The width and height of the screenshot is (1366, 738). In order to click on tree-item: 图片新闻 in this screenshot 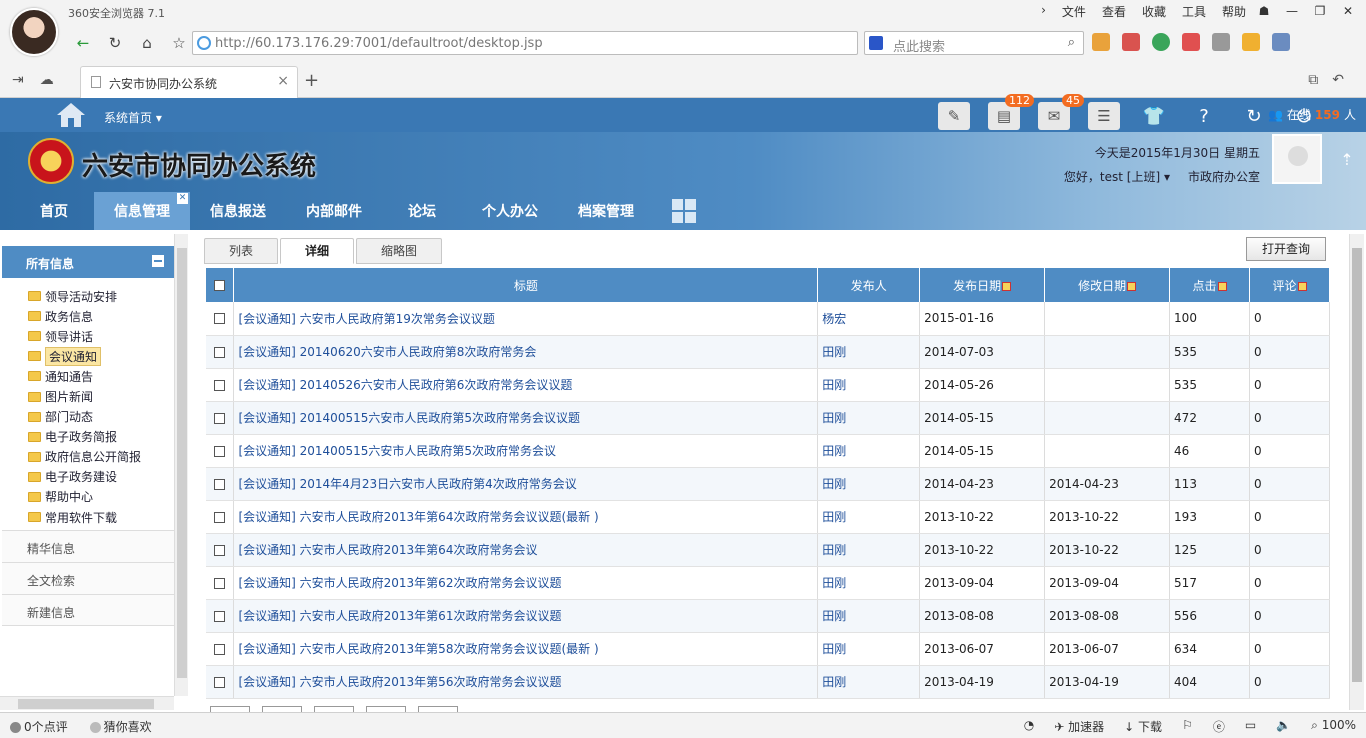, I will do `click(84, 396)`.